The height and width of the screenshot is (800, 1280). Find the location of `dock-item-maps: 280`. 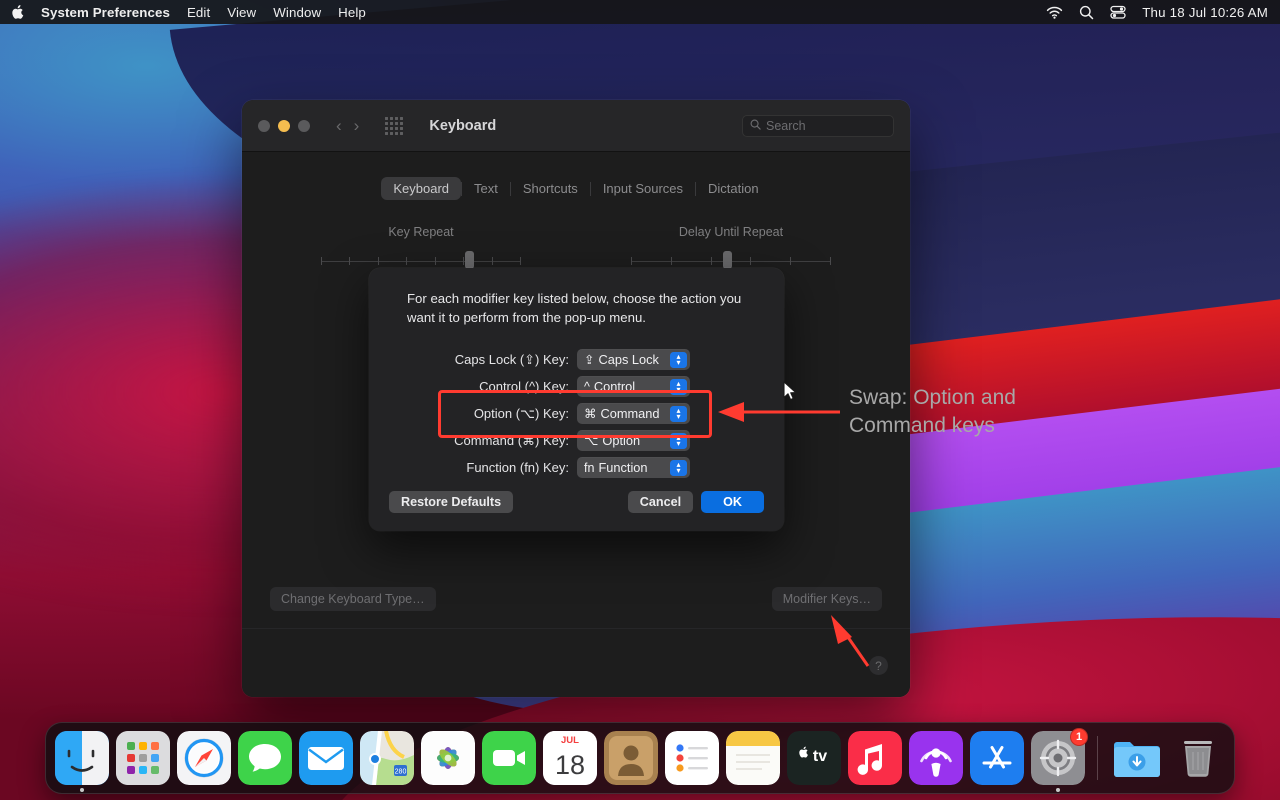

dock-item-maps: 280 is located at coordinates (387, 758).